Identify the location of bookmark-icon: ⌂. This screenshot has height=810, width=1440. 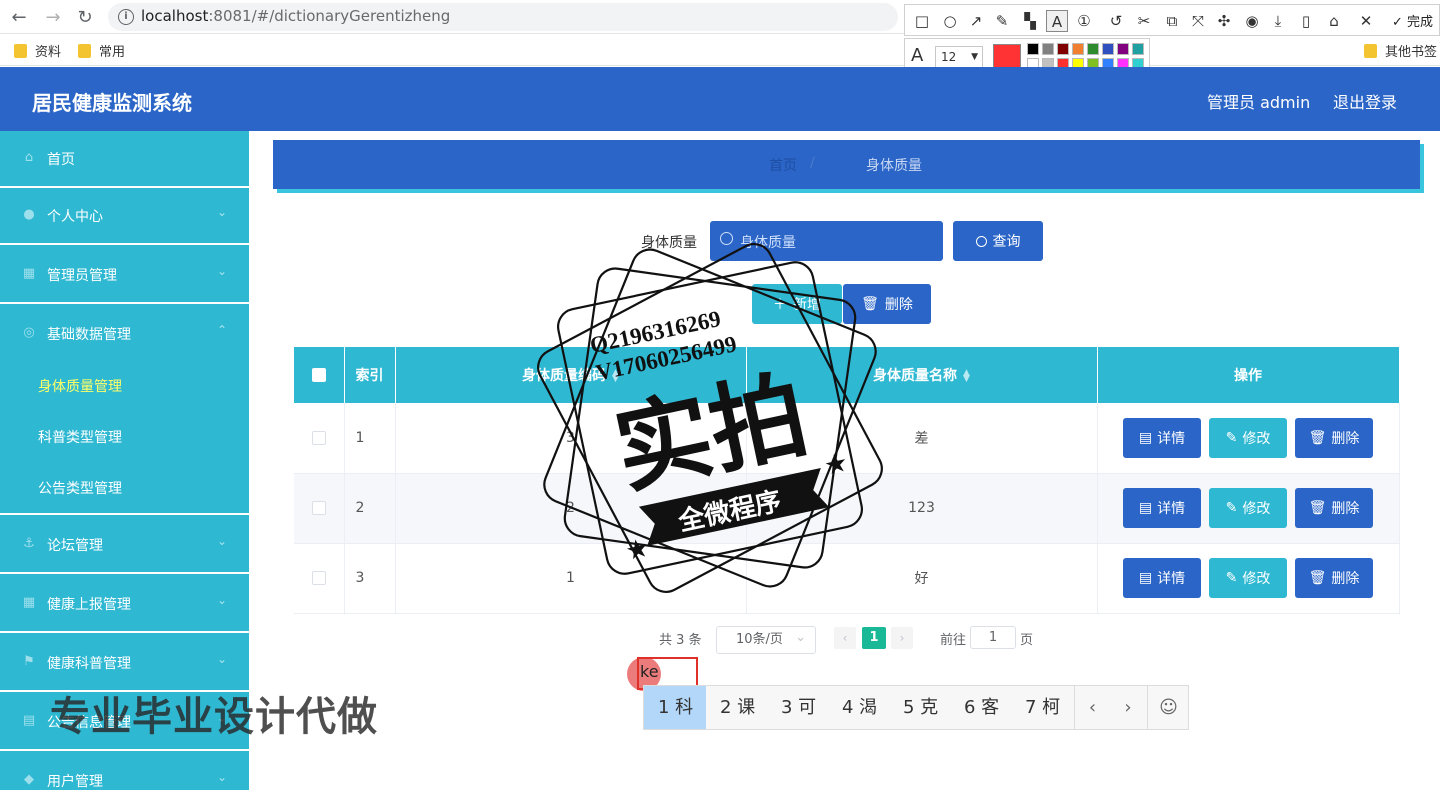
(1334, 21).